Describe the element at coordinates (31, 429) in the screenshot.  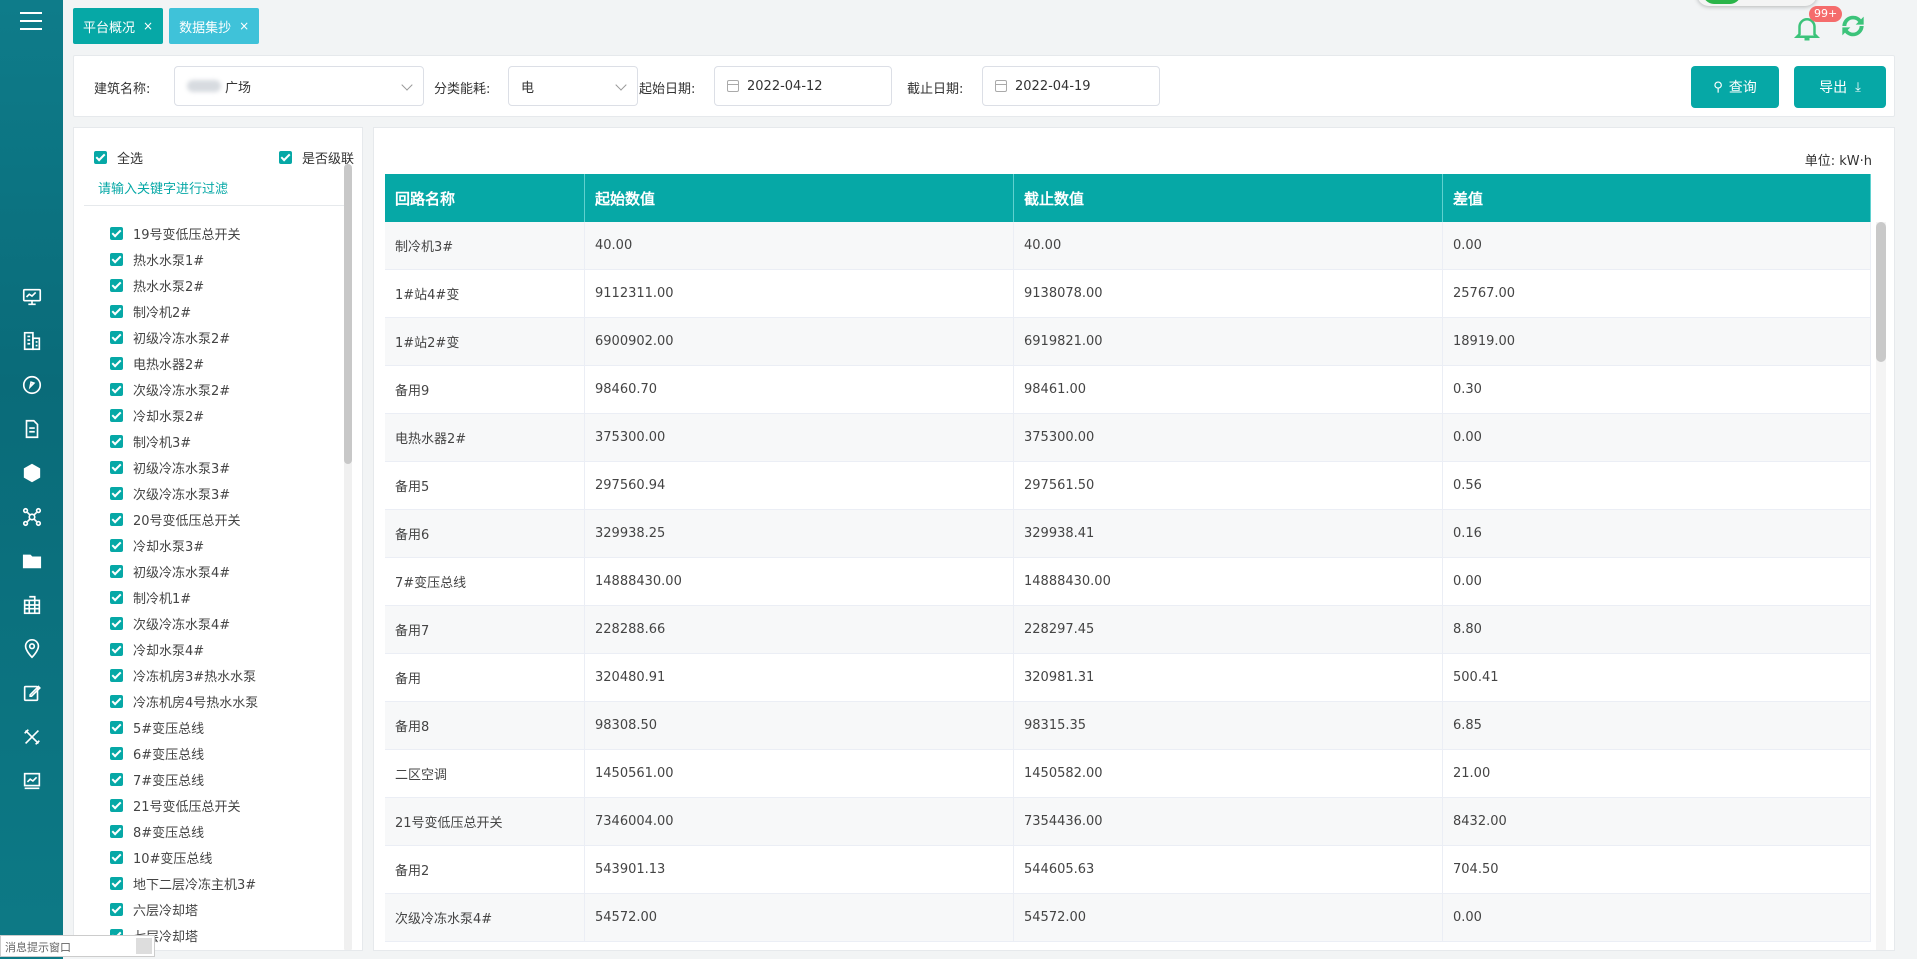
I see `document-icon` at that location.